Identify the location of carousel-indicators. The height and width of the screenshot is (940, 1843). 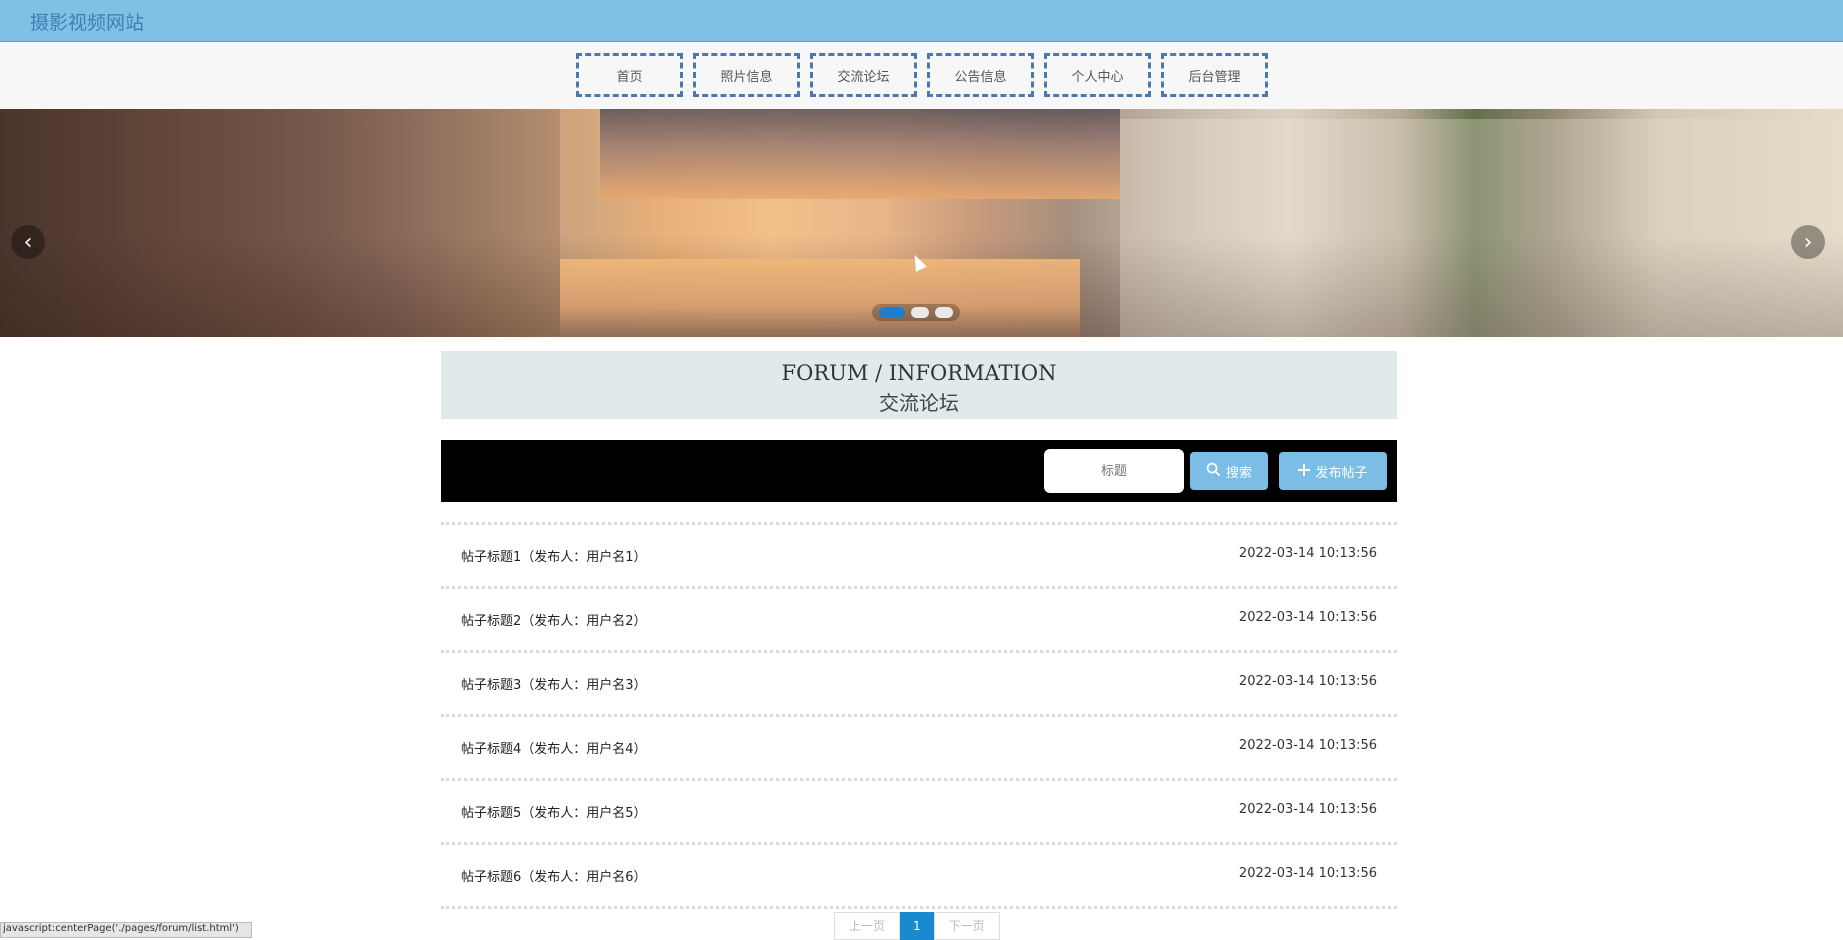
(916, 312).